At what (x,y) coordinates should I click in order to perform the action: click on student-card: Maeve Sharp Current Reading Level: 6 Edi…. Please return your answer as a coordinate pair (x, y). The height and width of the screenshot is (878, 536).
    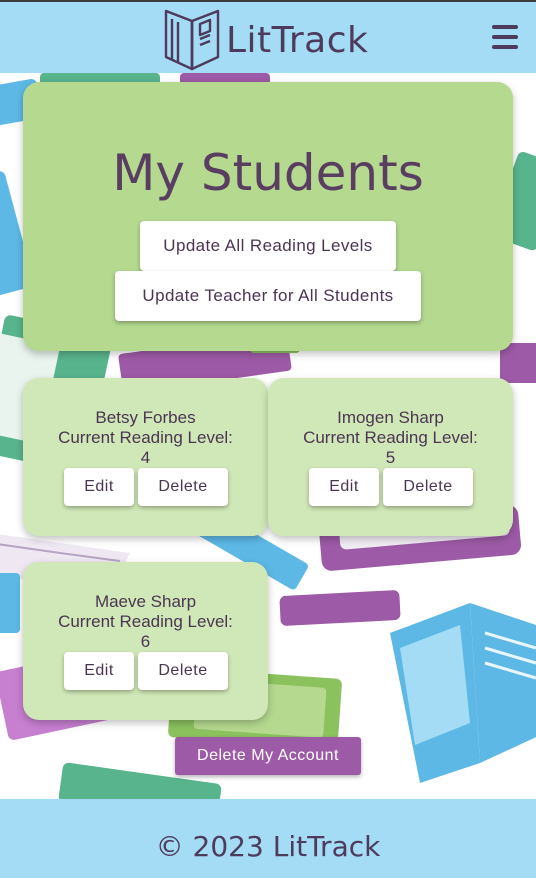
    Looking at the image, I should click on (145, 641).